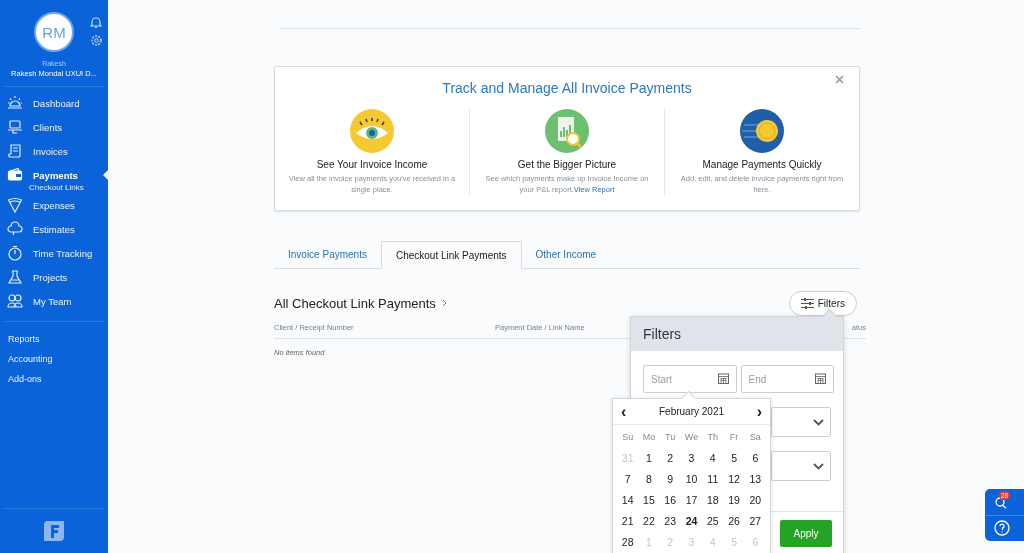 The width and height of the screenshot is (1024, 553). What do you see at coordinates (759, 411) in the screenshot?
I see `next-month-button: ›` at bounding box center [759, 411].